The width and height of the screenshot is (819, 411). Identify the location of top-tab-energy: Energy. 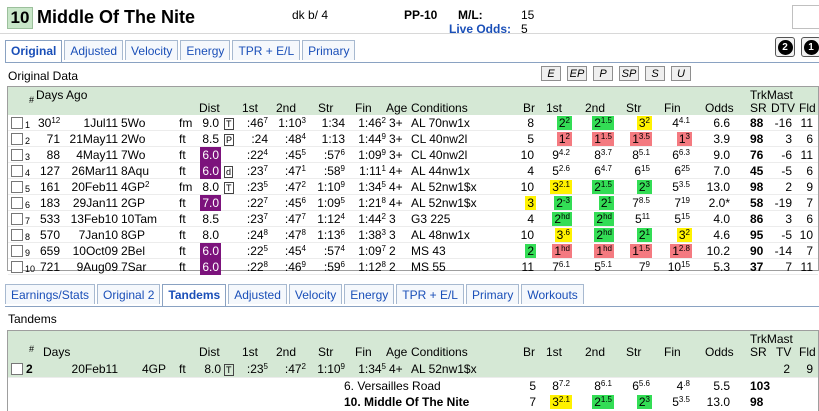
(205, 50).